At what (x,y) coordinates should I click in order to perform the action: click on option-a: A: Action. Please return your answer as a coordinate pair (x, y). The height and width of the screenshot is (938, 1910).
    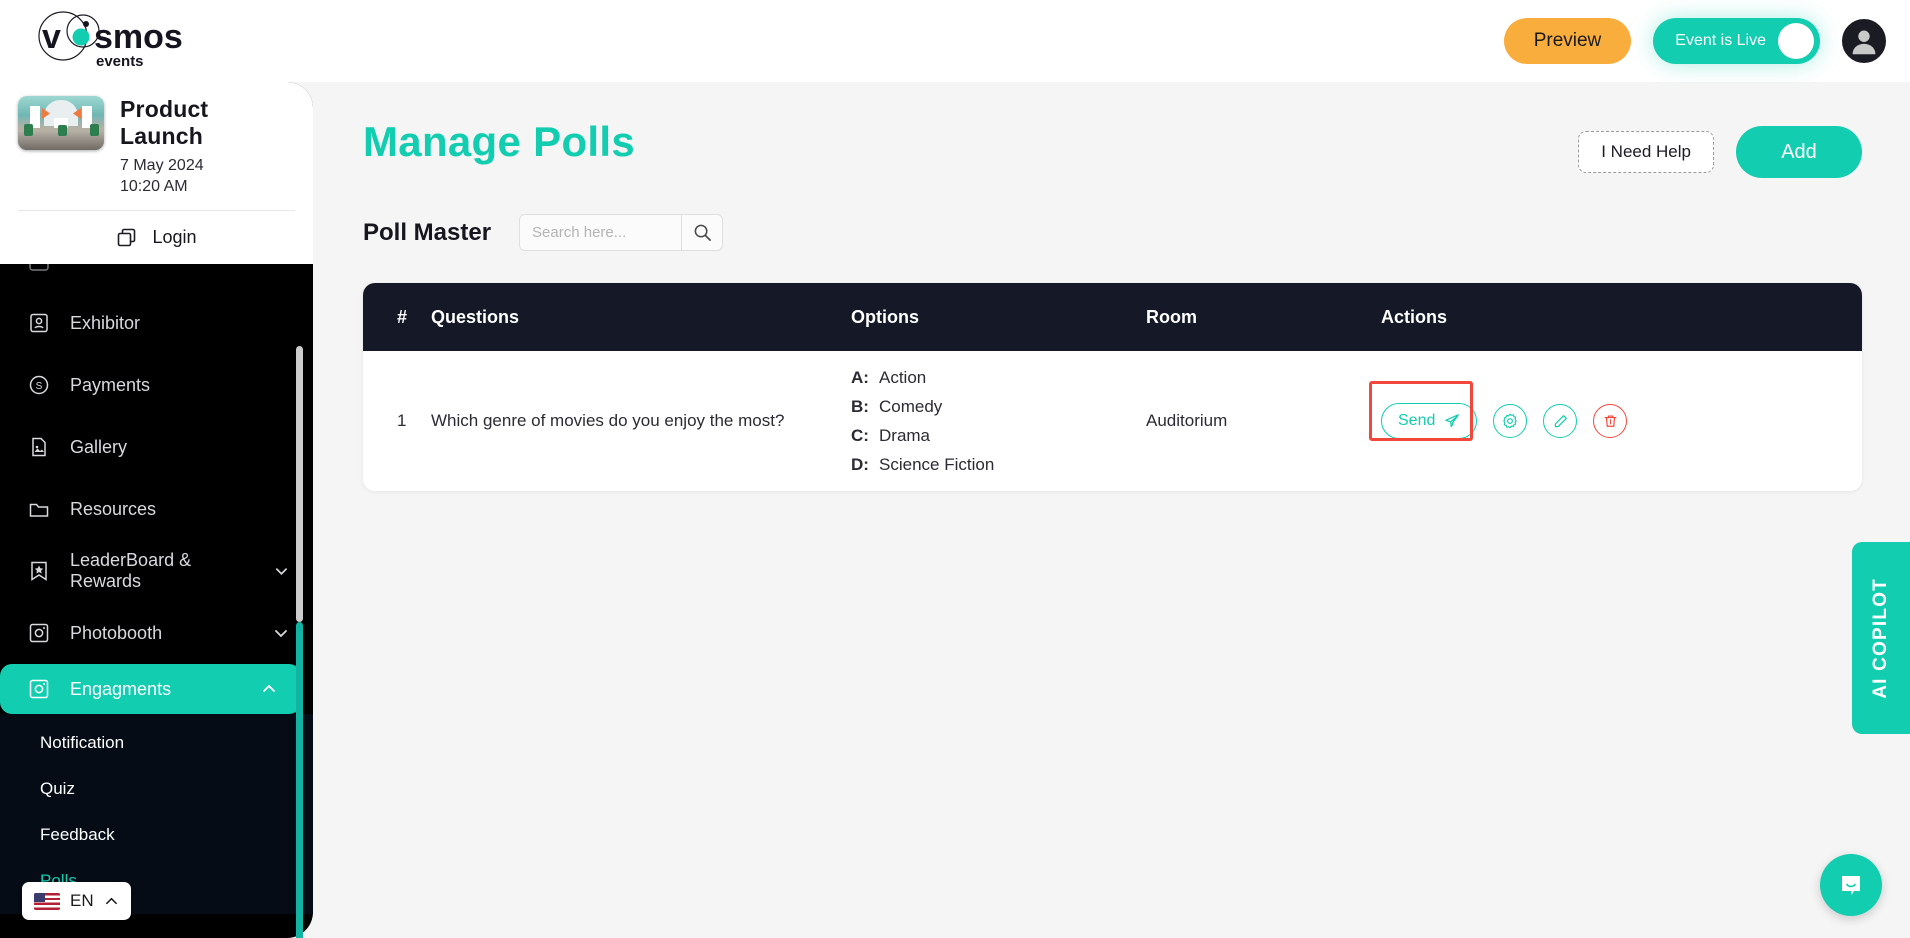
    Looking at the image, I should click on (998, 378).